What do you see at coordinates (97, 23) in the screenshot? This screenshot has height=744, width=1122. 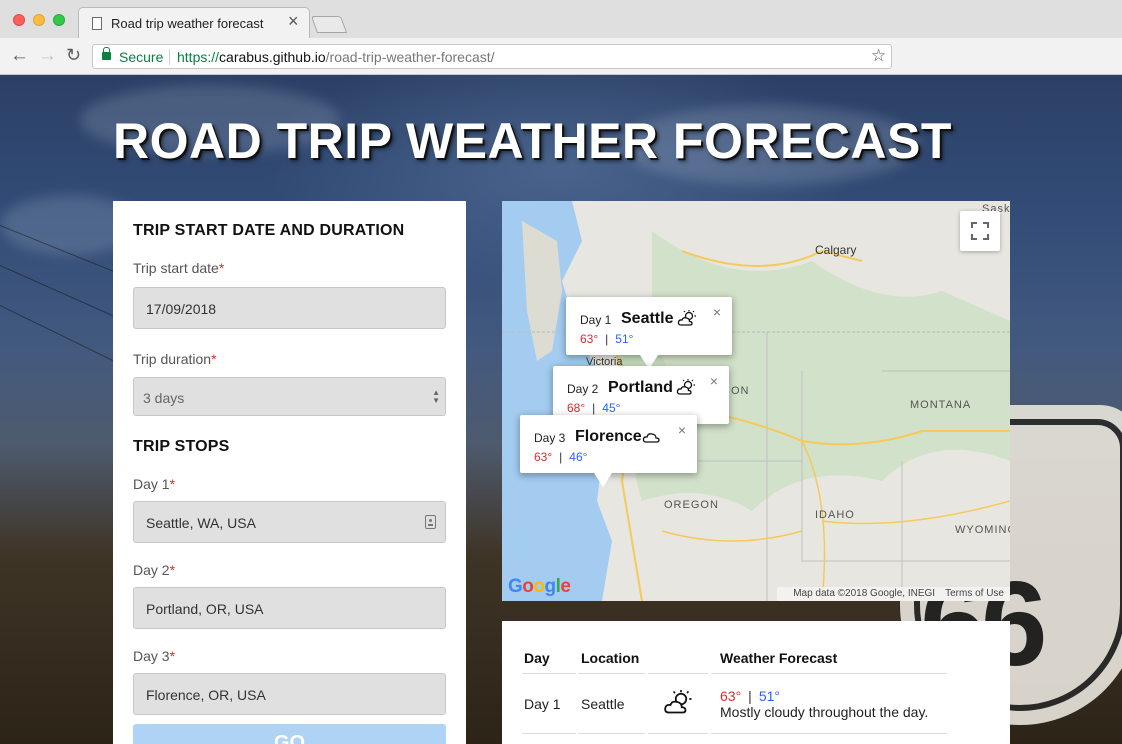 I see `document-icon` at bounding box center [97, 23].